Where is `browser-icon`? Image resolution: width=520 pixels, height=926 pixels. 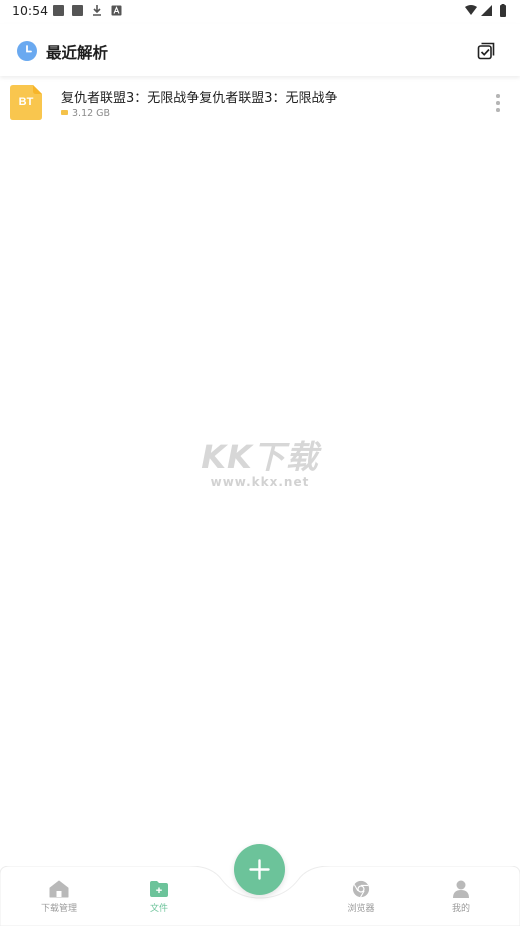 browser-icon is located at coordinates (361, 889).